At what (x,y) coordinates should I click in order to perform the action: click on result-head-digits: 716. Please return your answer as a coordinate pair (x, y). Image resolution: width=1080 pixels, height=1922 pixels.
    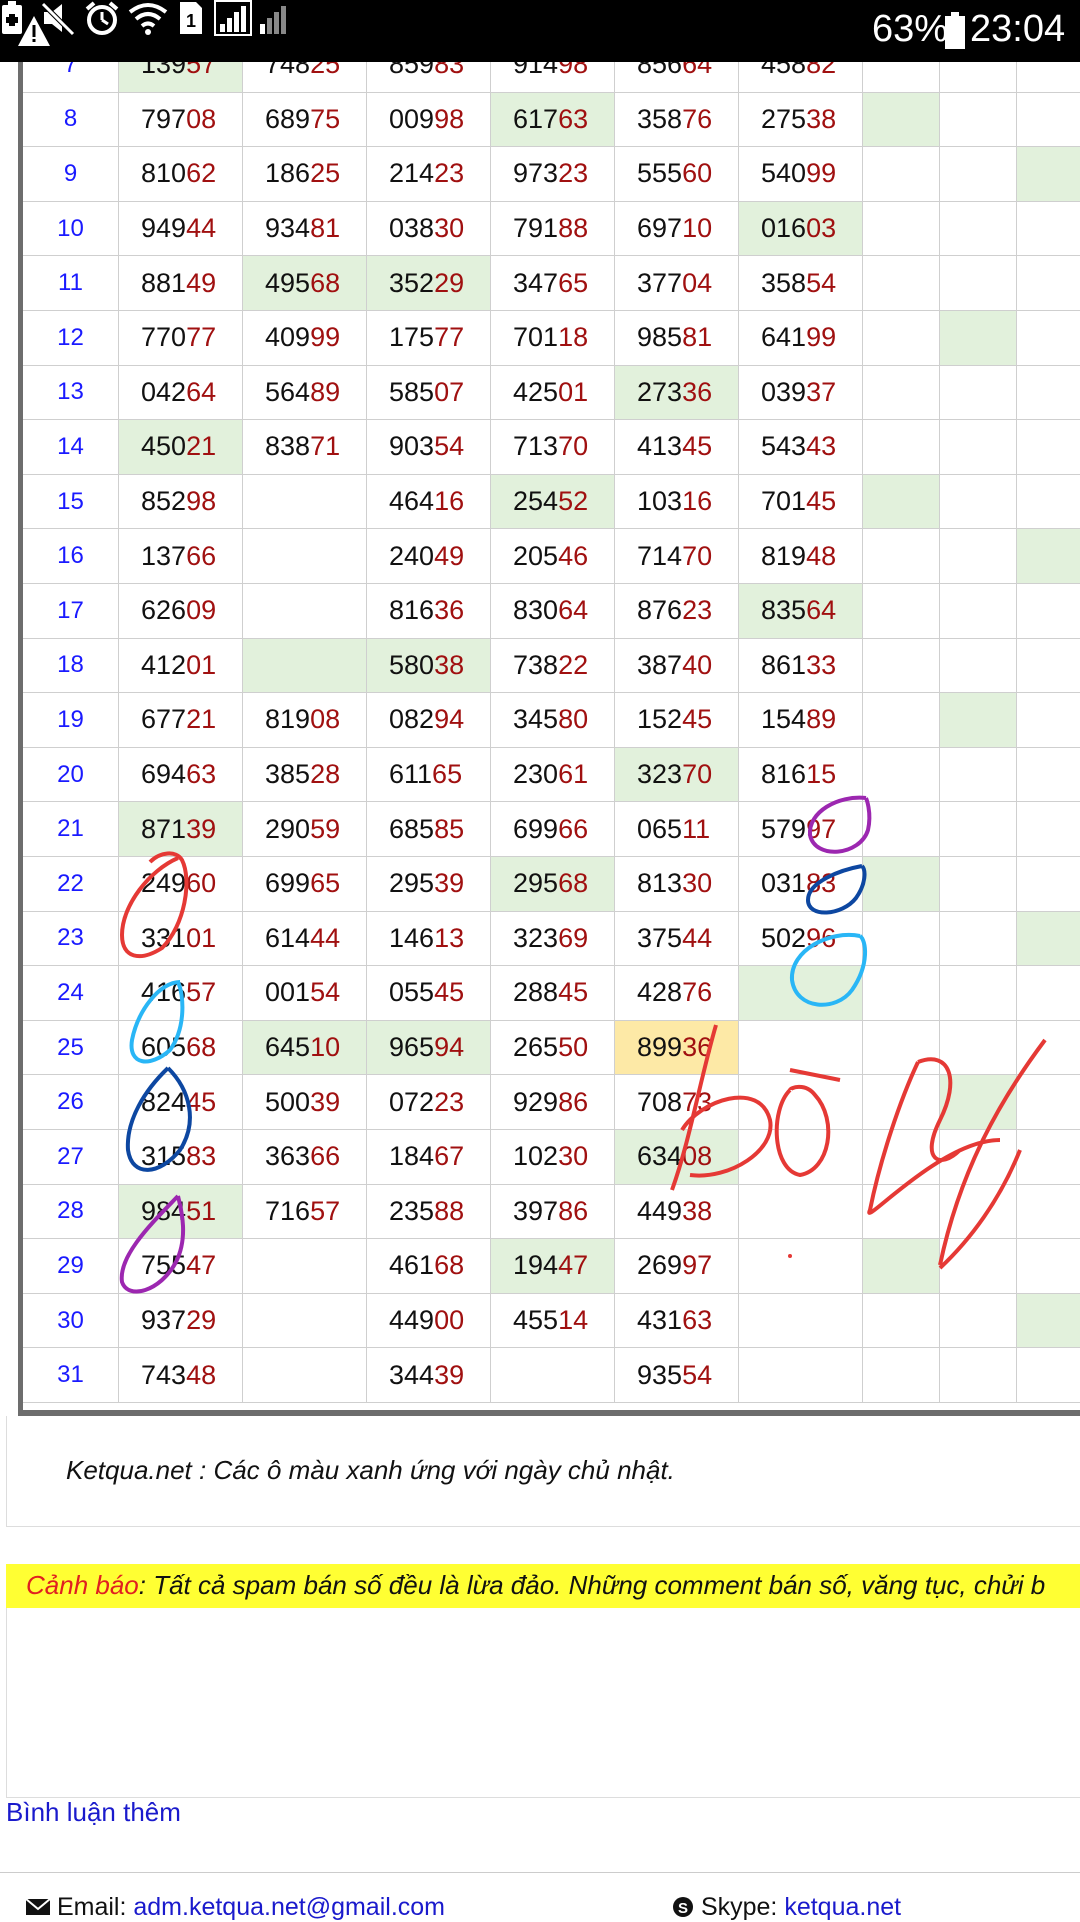
    Looking at the image, I should click on (288, 1210).